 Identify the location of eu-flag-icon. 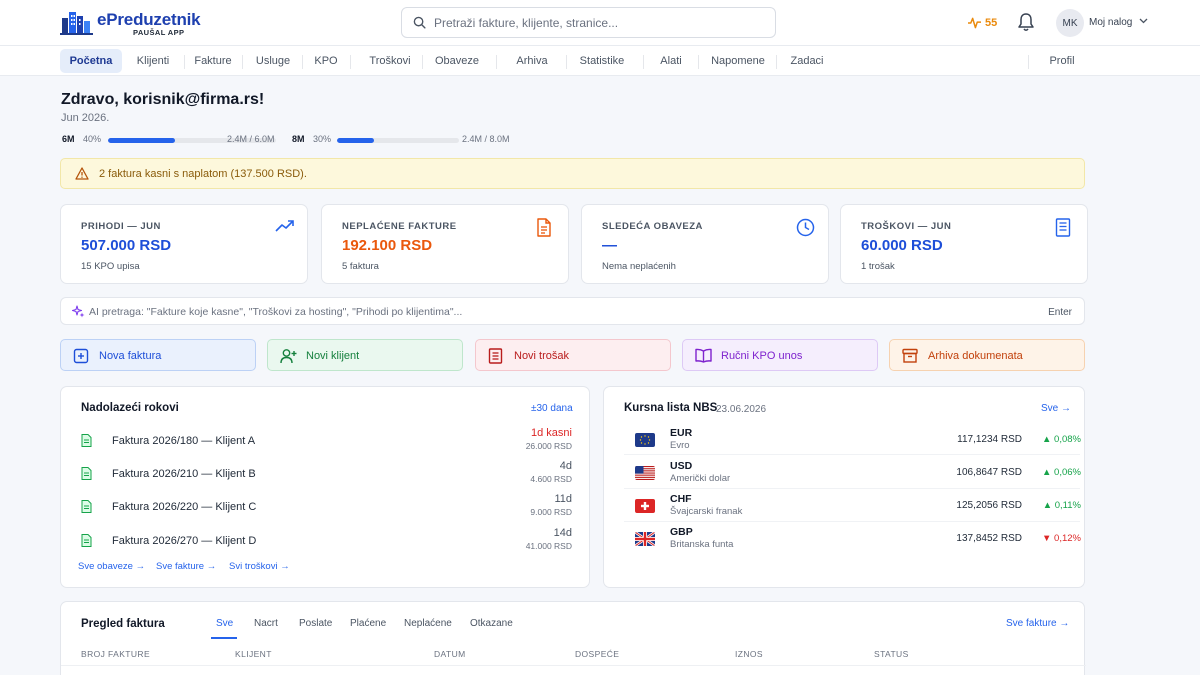
(645, 440).